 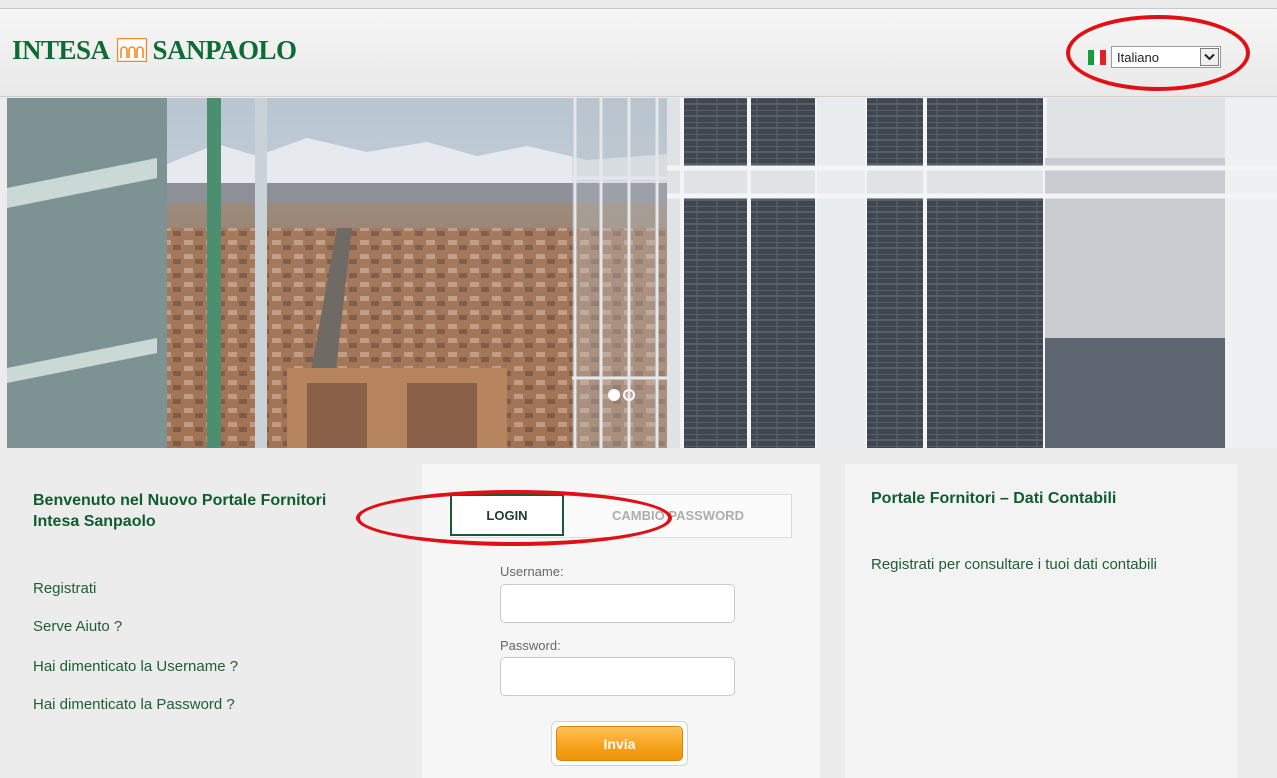 What do you see at coordinates (530, 645) in the screenshot?
I see `password-label: Password:` at bounding box center [530, 645].